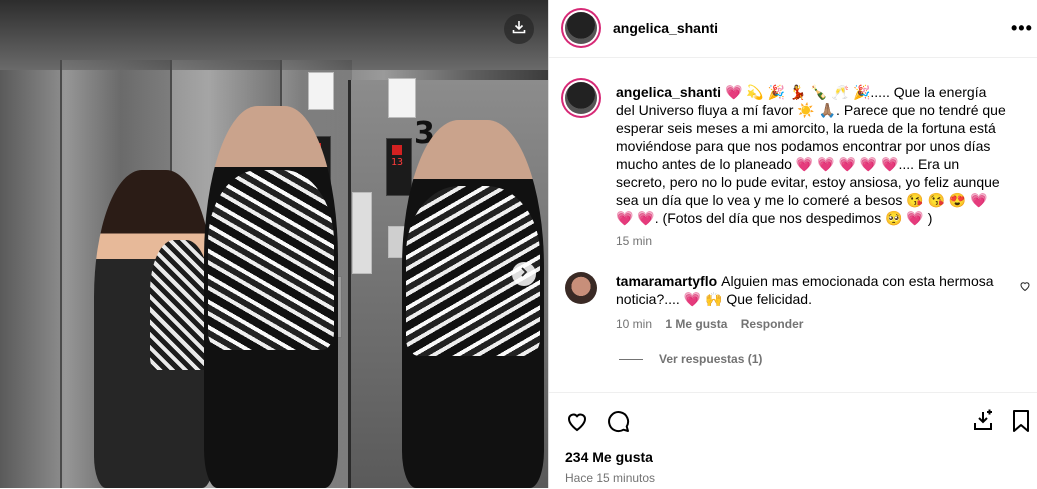  I want to click on floor-display: 13, so click(399, 167).